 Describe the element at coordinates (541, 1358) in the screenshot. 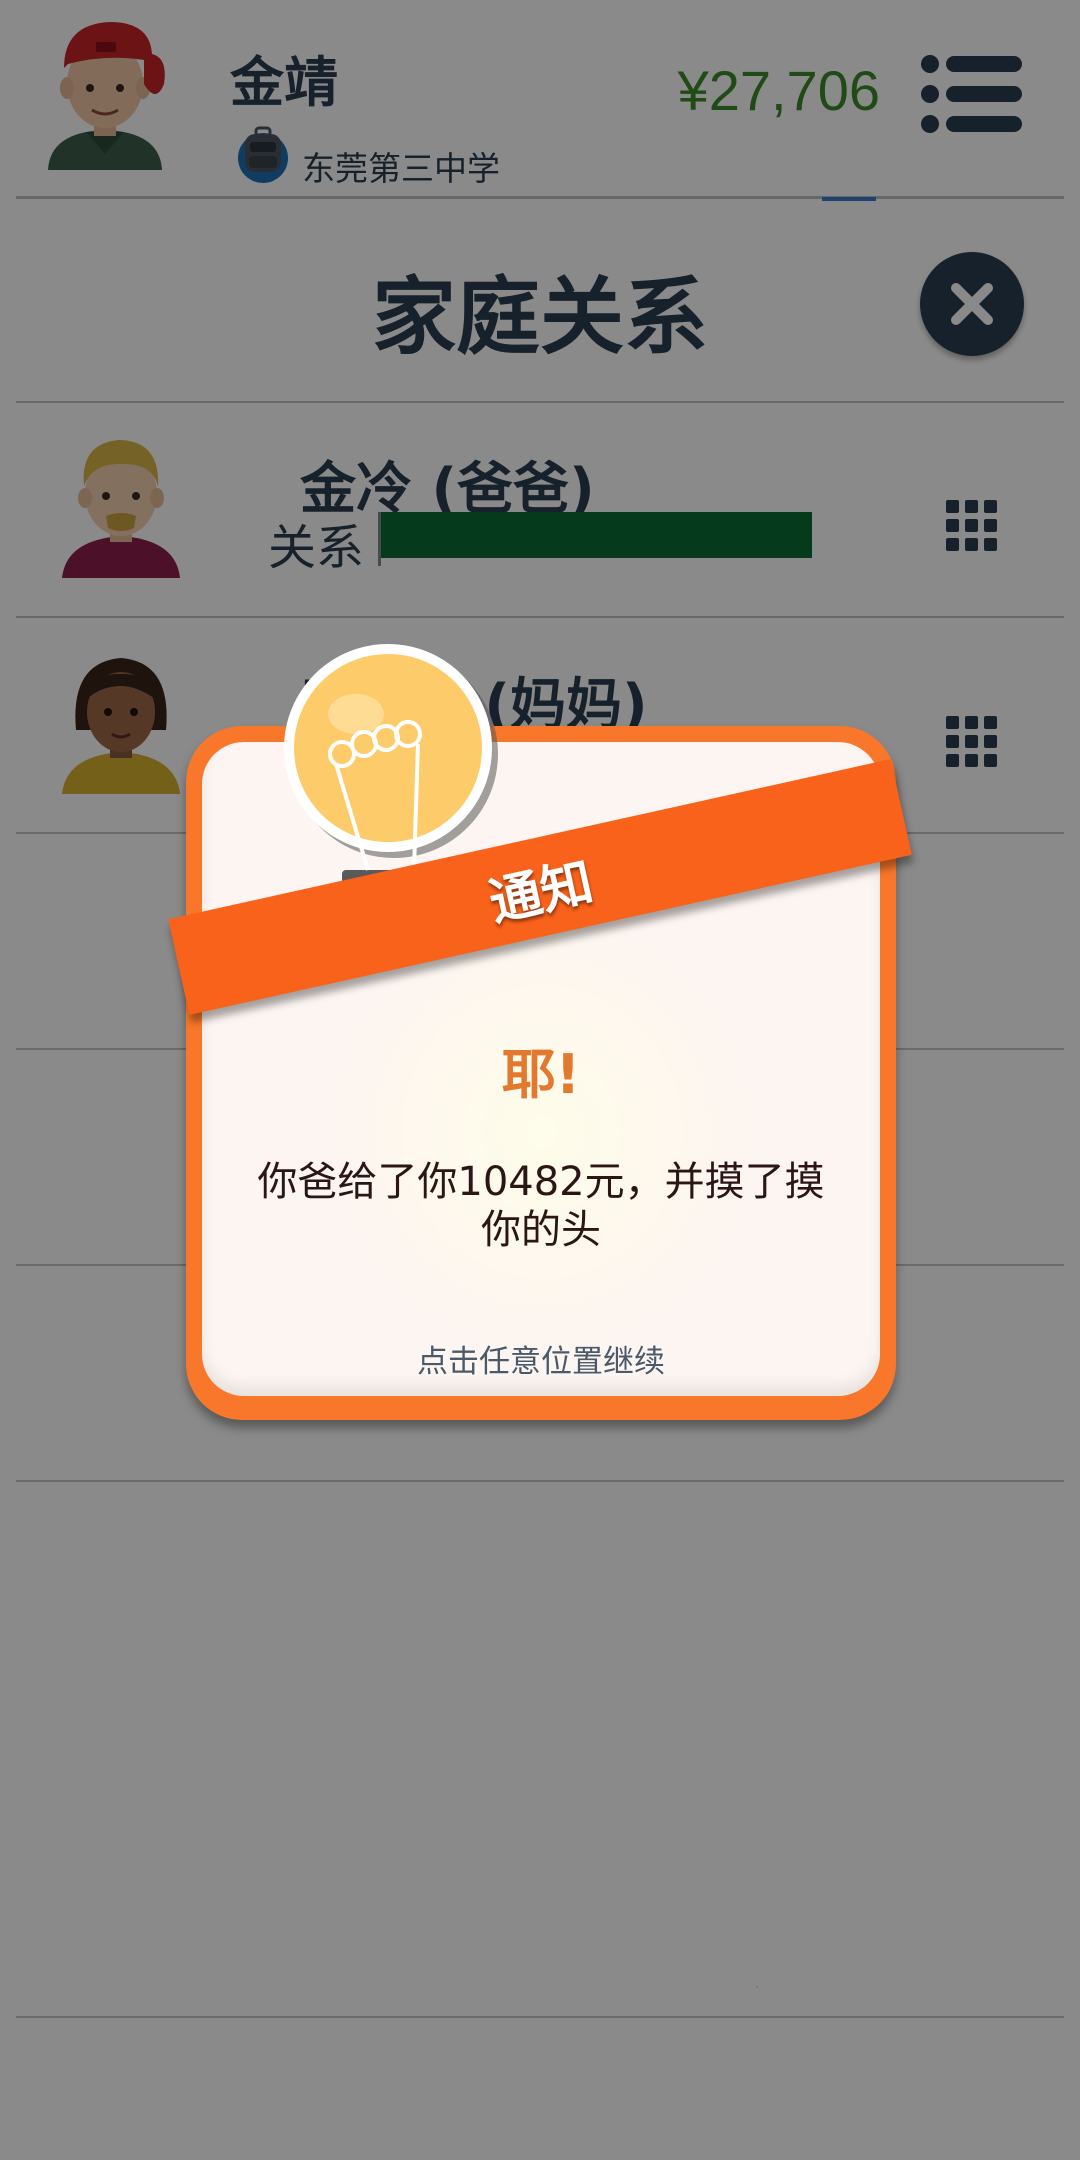

I see `continue-hint: 点击任意位置继续` at that location.